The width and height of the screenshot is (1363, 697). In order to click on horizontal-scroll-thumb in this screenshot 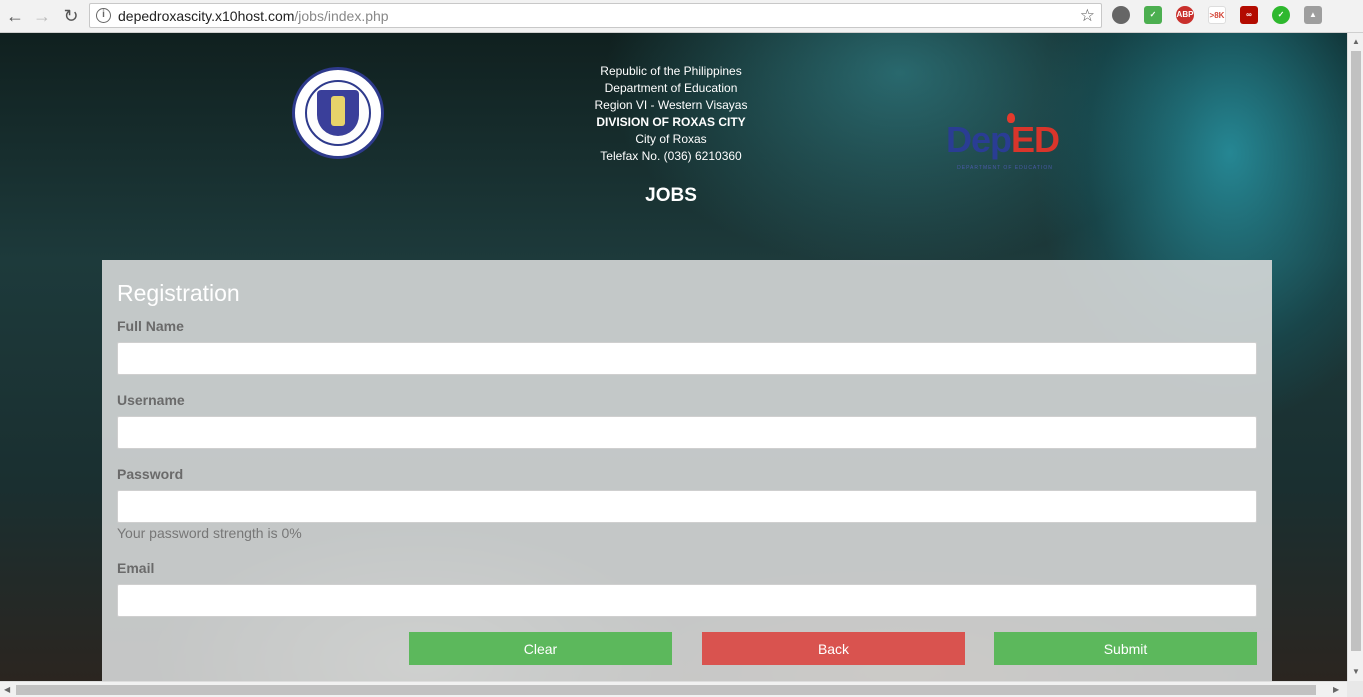, I will do `click(666, 690)`.